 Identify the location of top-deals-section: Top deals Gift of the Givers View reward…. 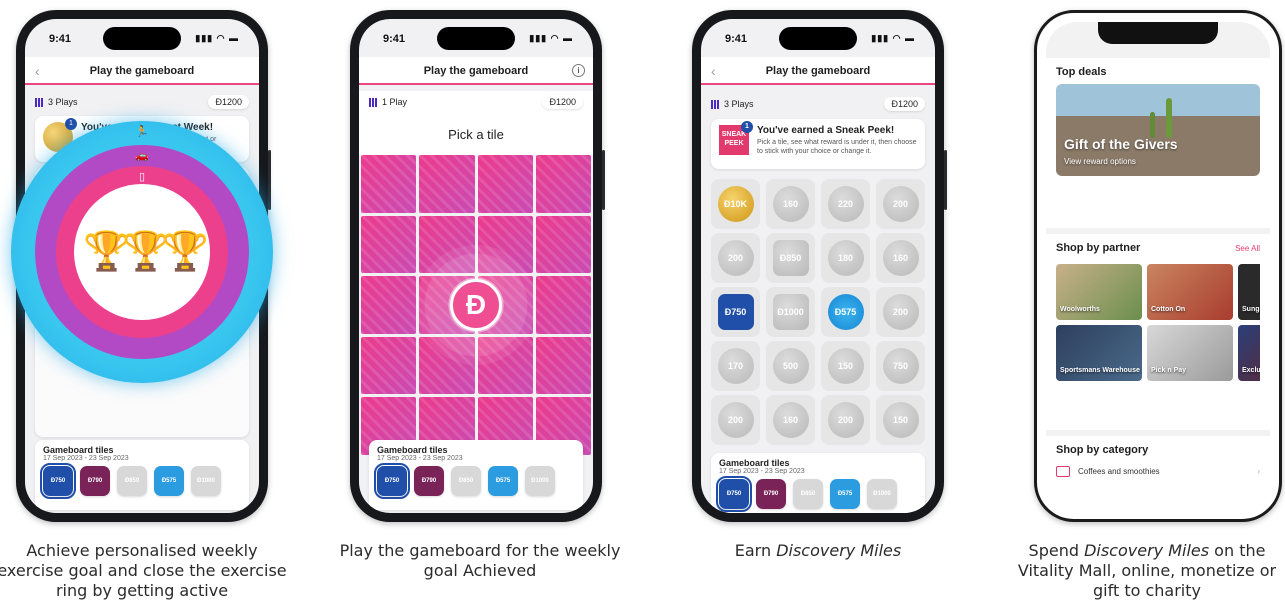
(1158, 143).